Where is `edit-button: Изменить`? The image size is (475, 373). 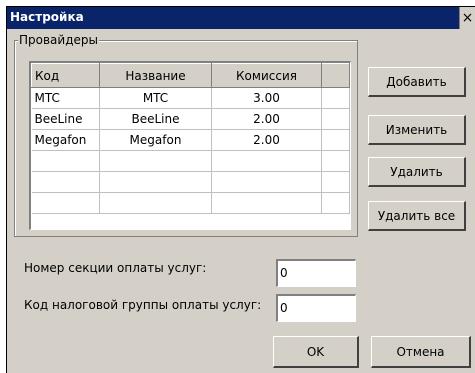
edit-button: Изменить is located at coordinates (417, 130).